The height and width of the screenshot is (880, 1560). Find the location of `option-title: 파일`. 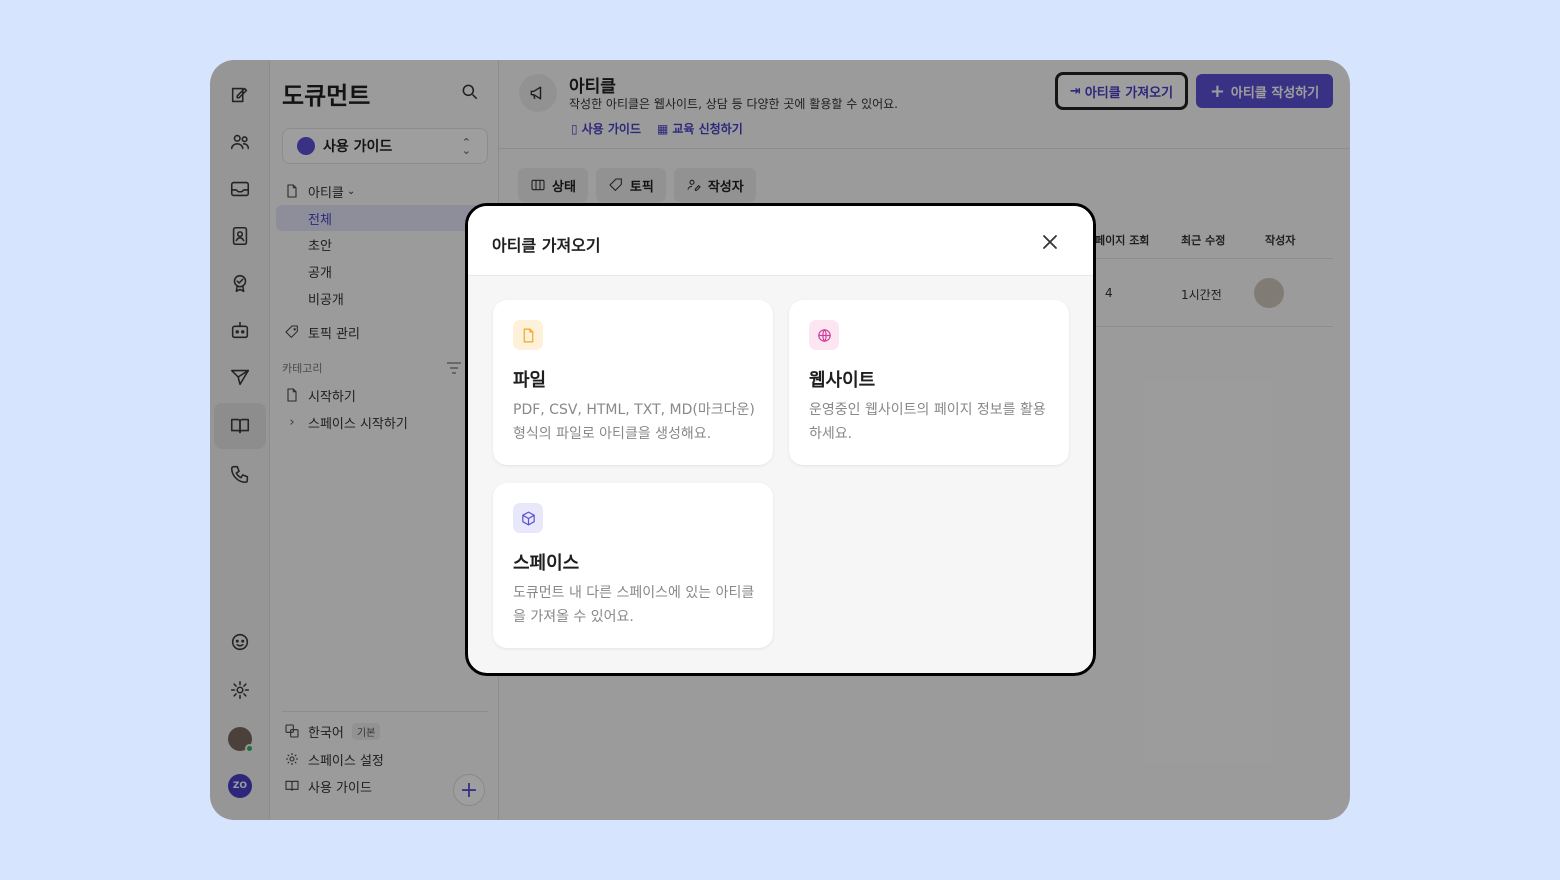

option-title: 파일 is located at coordinates (530, 380).